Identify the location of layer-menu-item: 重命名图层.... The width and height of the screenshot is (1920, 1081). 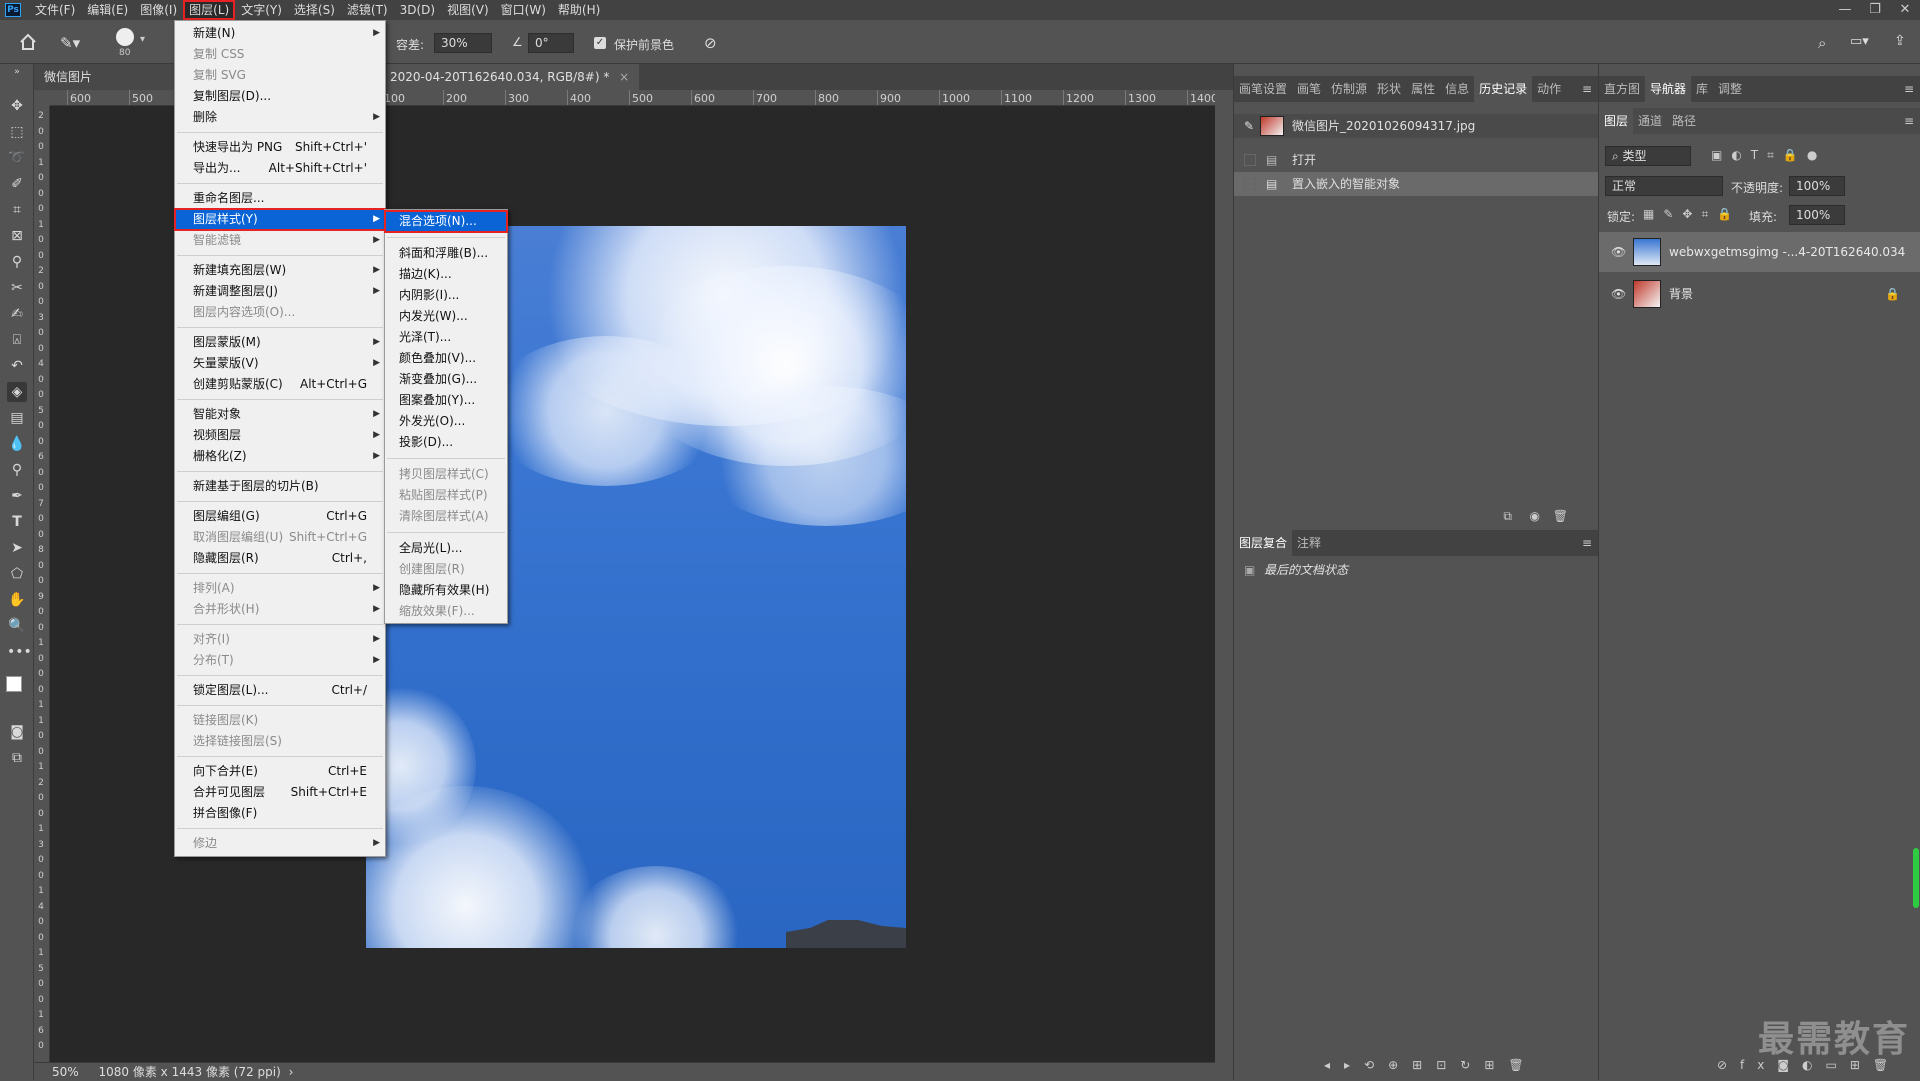
(280, 198).